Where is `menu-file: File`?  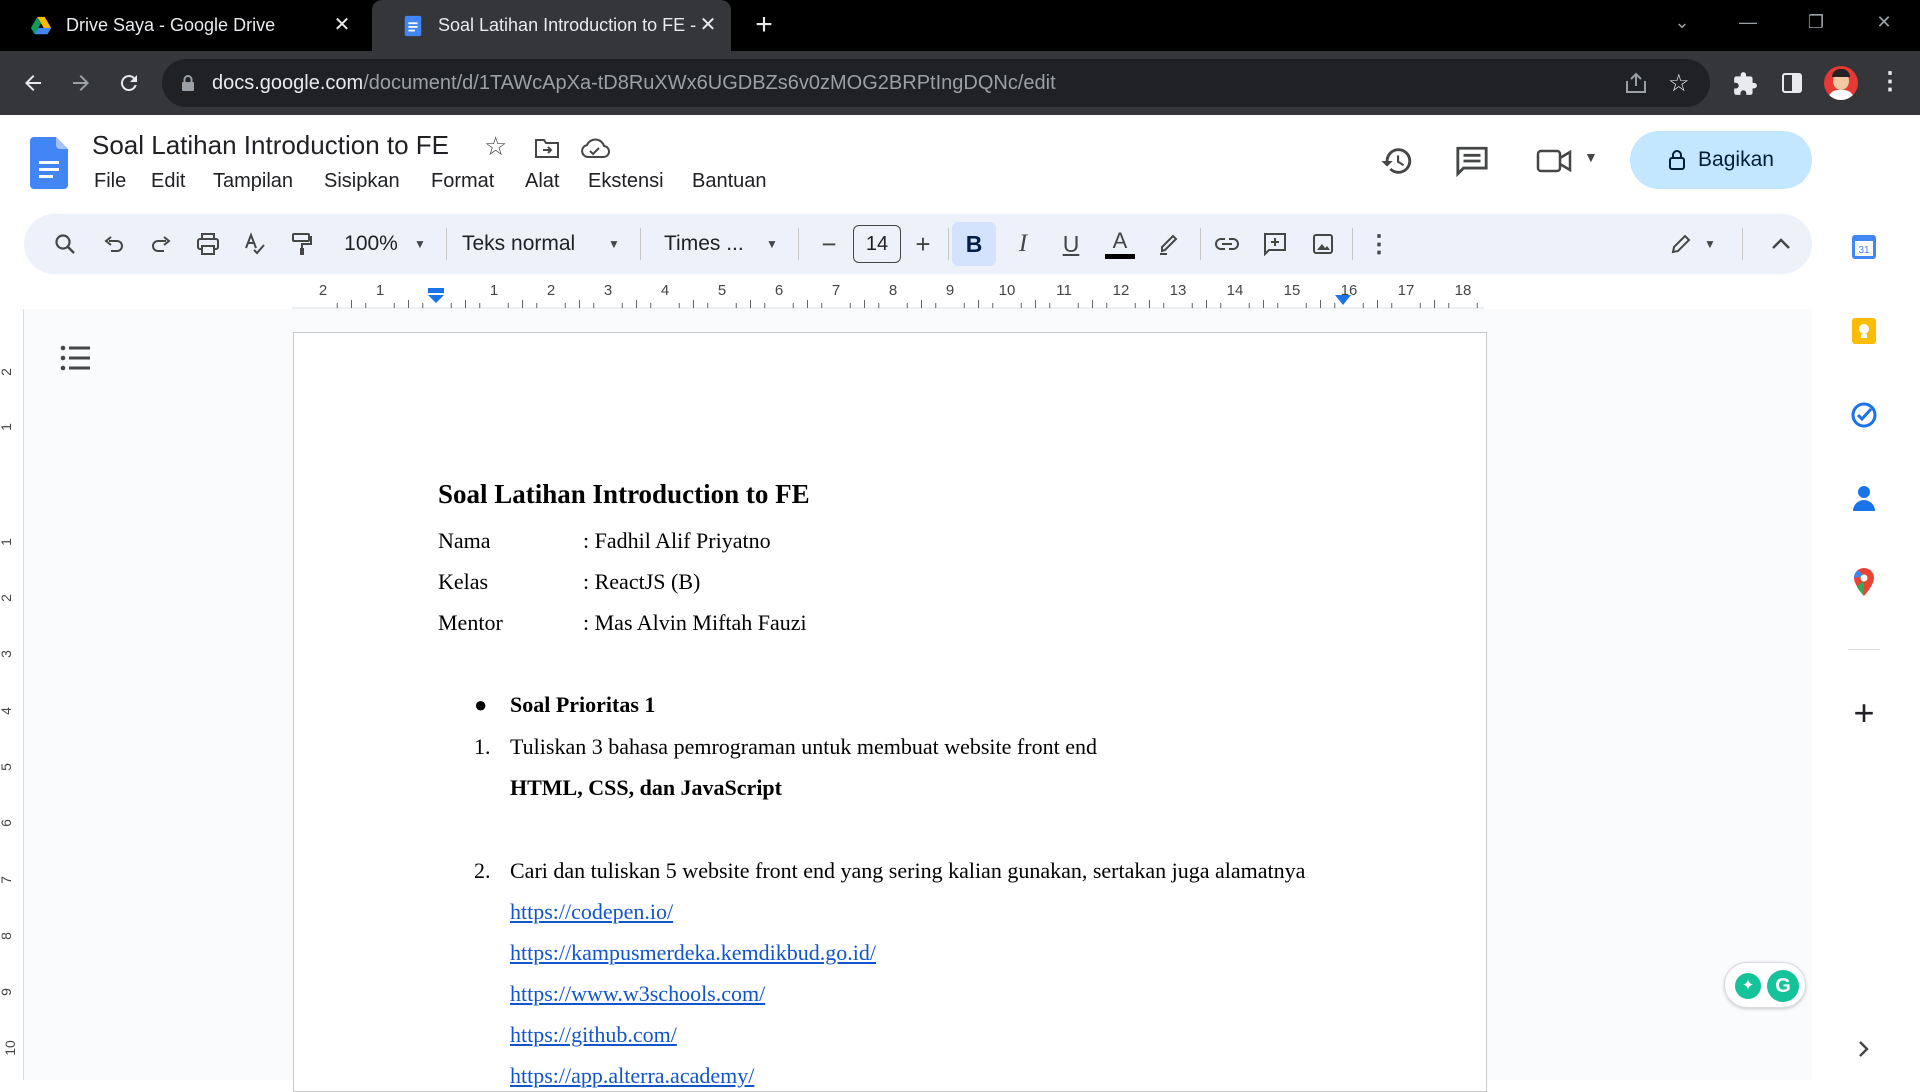 menu-file: File is located at coordinates (110, 181).